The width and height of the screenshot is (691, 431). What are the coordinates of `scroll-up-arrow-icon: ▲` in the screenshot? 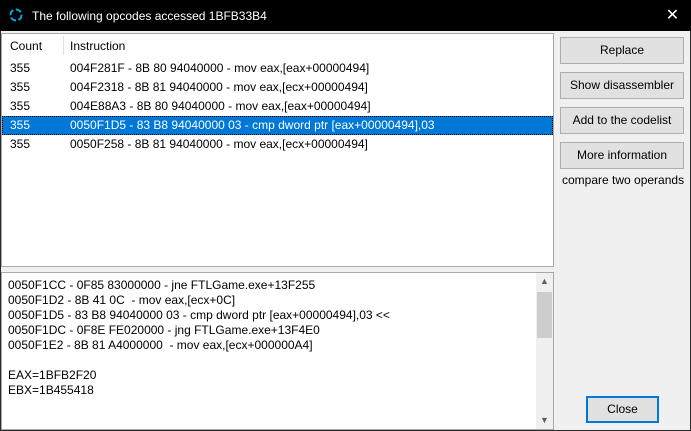 It's located at (544, 281).